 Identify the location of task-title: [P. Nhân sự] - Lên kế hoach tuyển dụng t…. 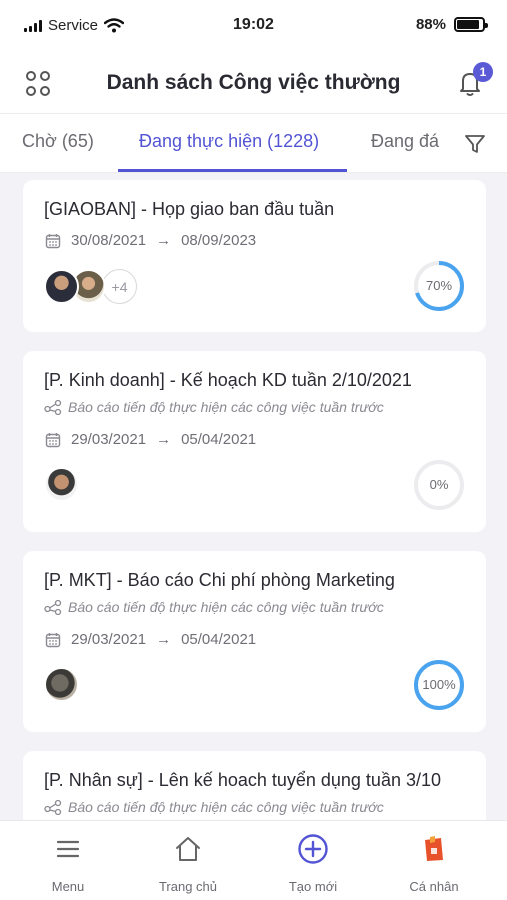
(243, 780).